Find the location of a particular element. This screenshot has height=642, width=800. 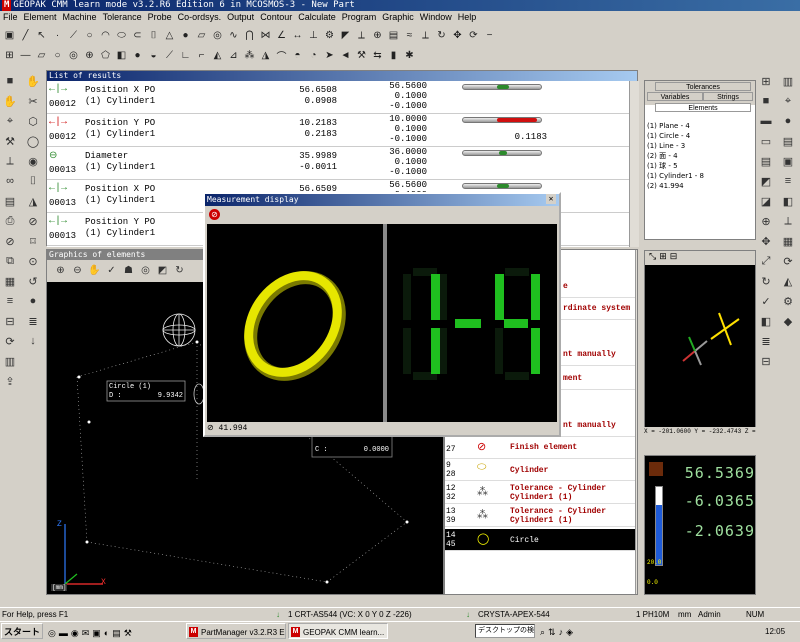

machine-view: ⤡ ⊞ ⊟ is located at coordinates (700, 342).